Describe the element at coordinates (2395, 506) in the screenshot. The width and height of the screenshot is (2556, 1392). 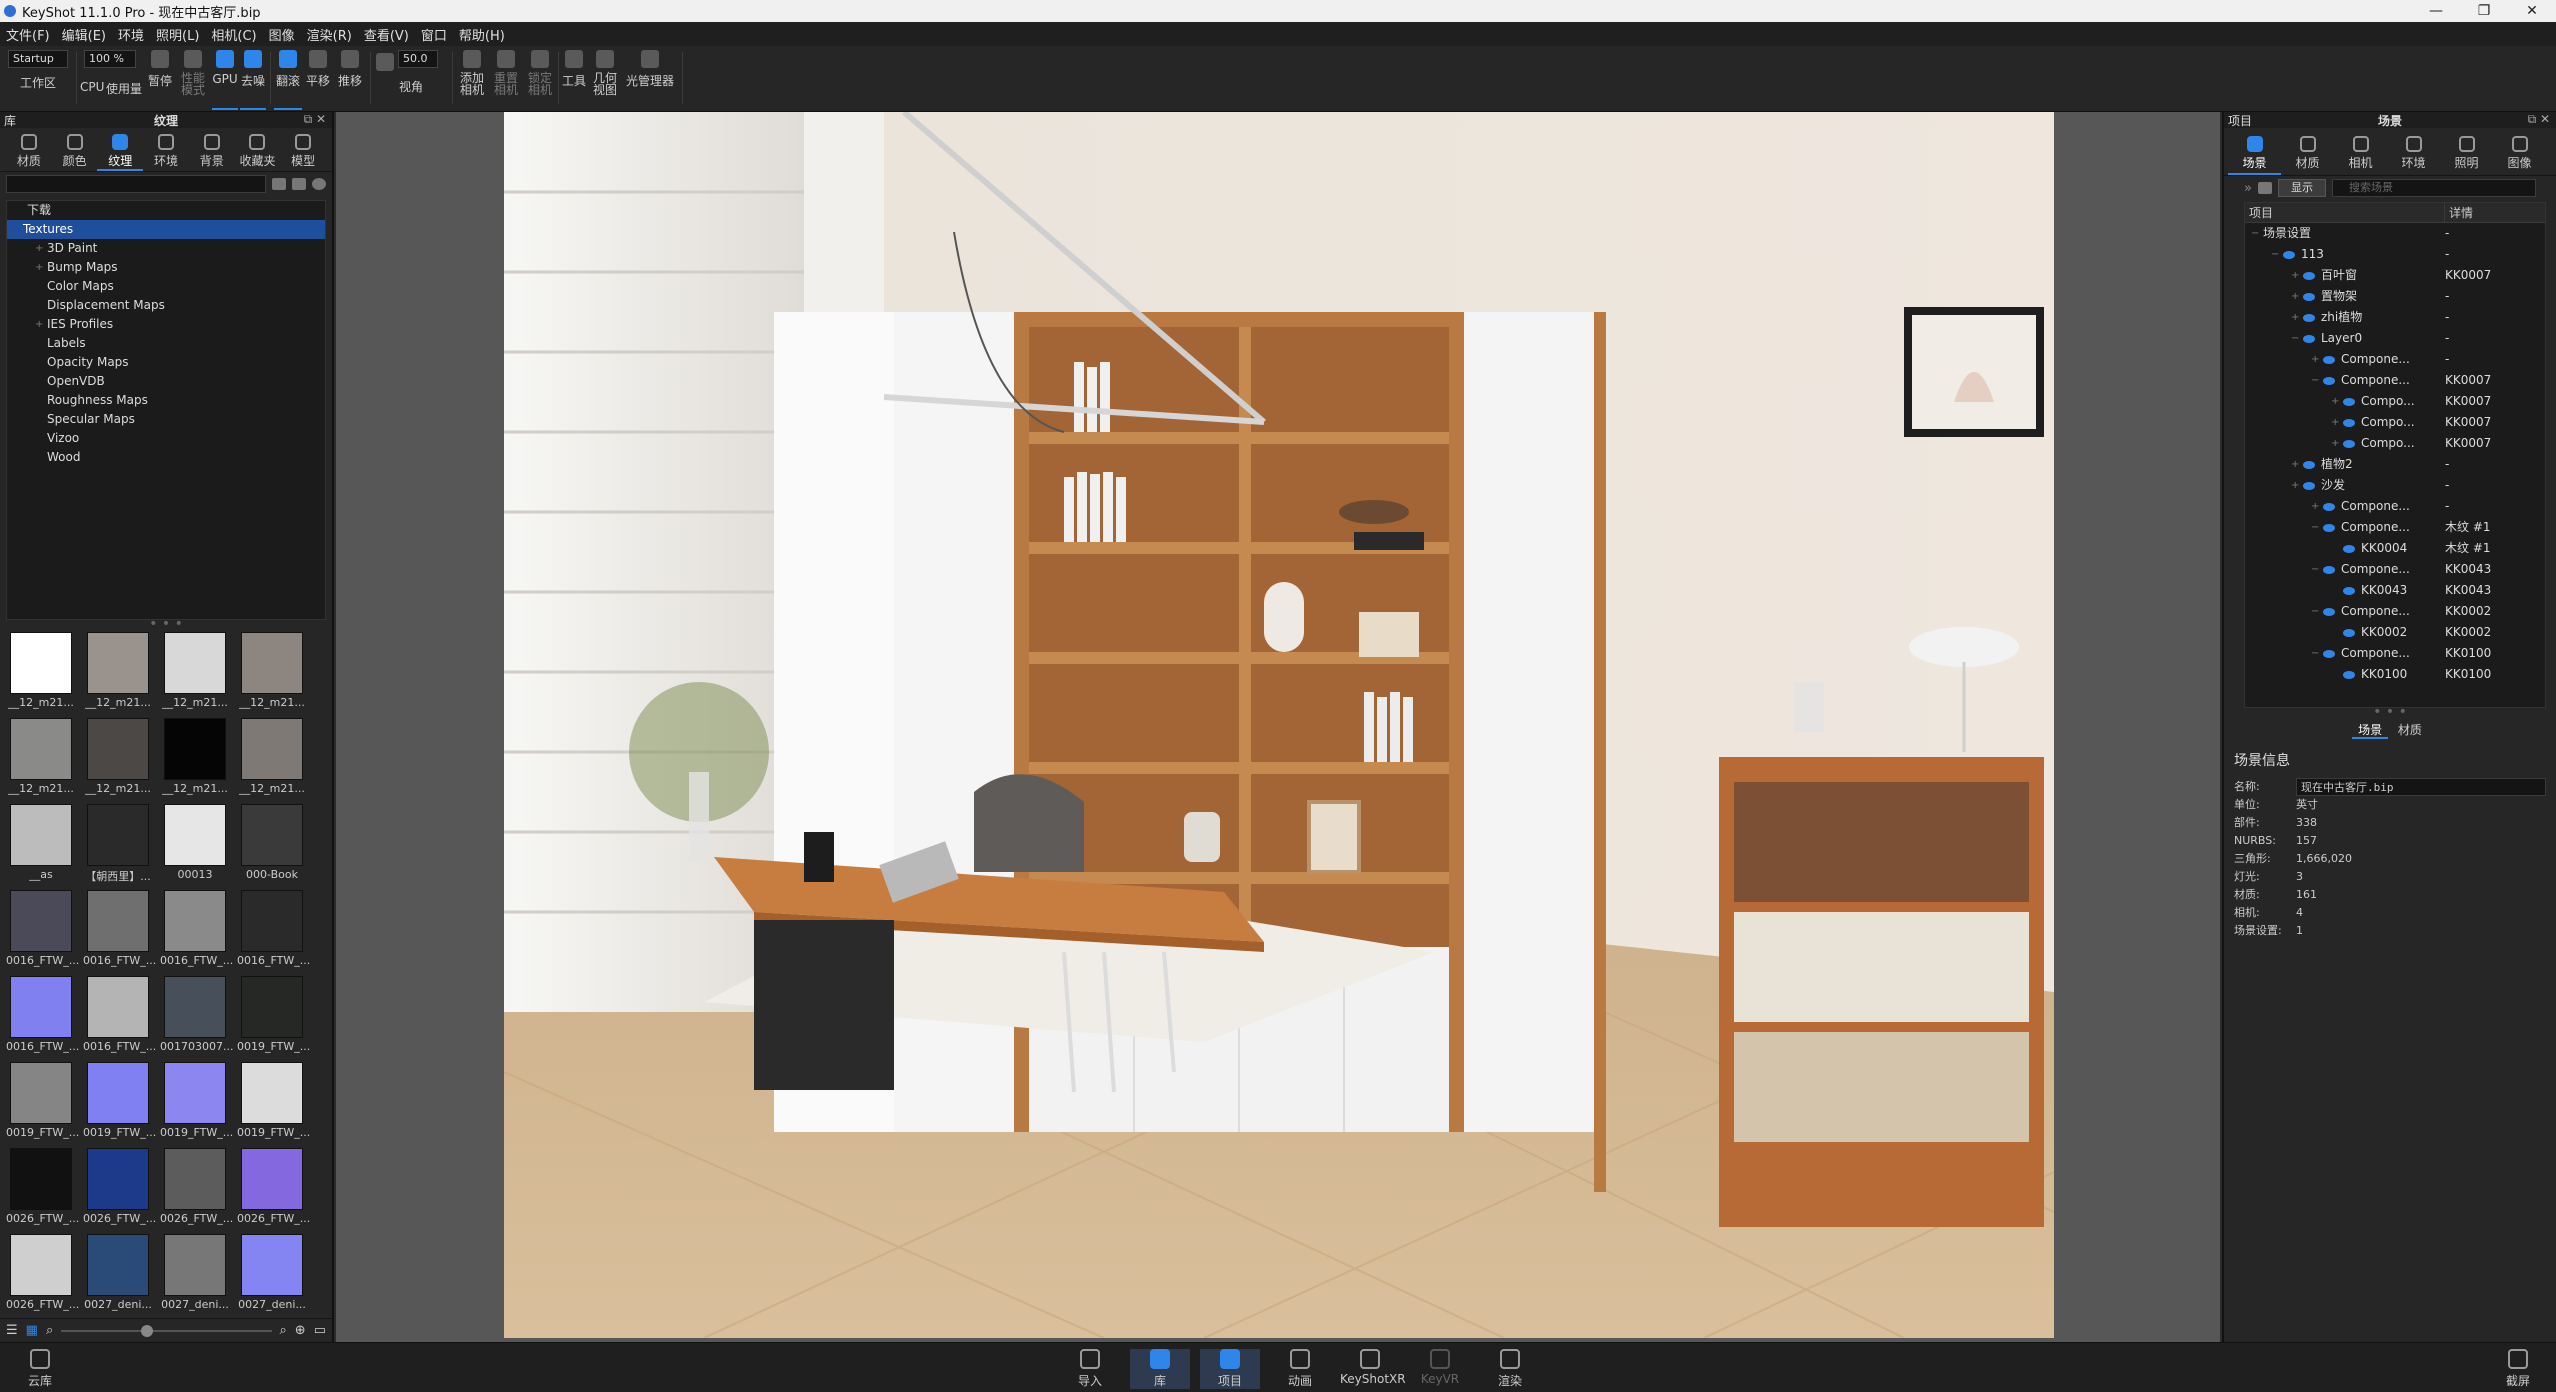
I see `scene-tree-row: + Compone... -` at that location.